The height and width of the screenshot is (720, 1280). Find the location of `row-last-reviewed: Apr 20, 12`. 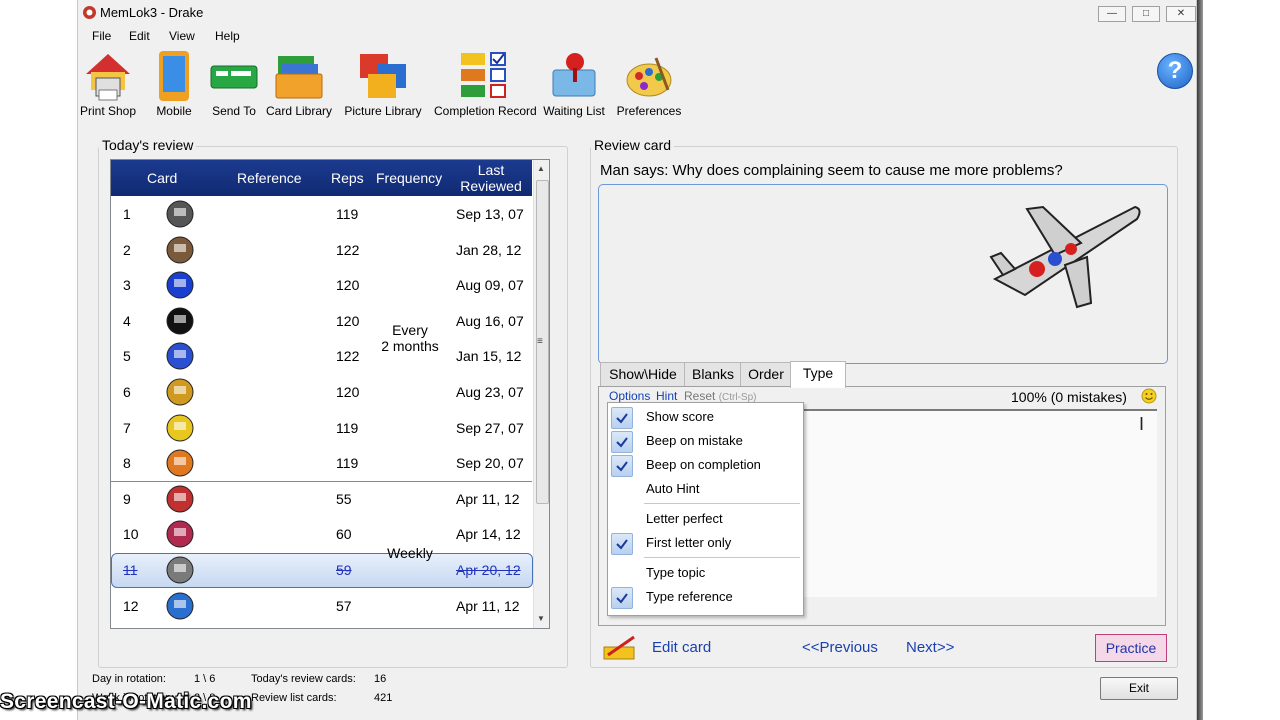

row-last-reviewed: Apr 20, 12 is located at coordinates (488, 570).